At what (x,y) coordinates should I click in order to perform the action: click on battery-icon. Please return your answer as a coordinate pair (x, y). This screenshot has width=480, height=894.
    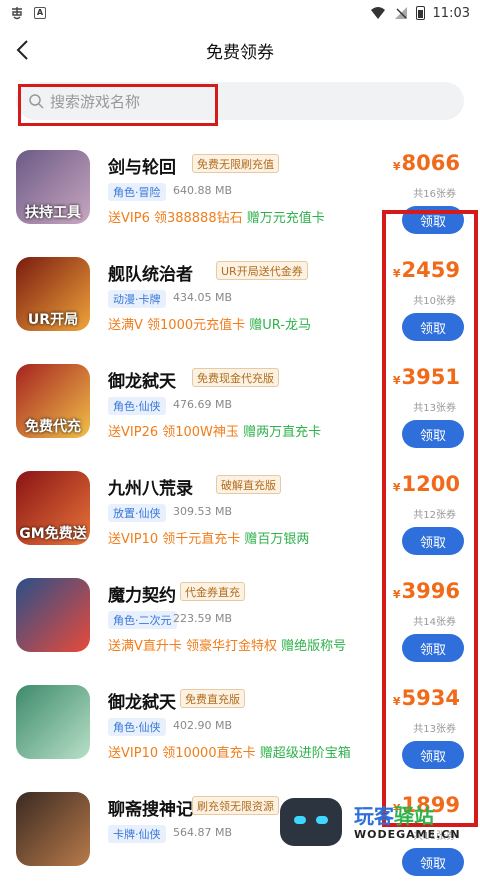
    Looking at the image, I should click on (420, 13).